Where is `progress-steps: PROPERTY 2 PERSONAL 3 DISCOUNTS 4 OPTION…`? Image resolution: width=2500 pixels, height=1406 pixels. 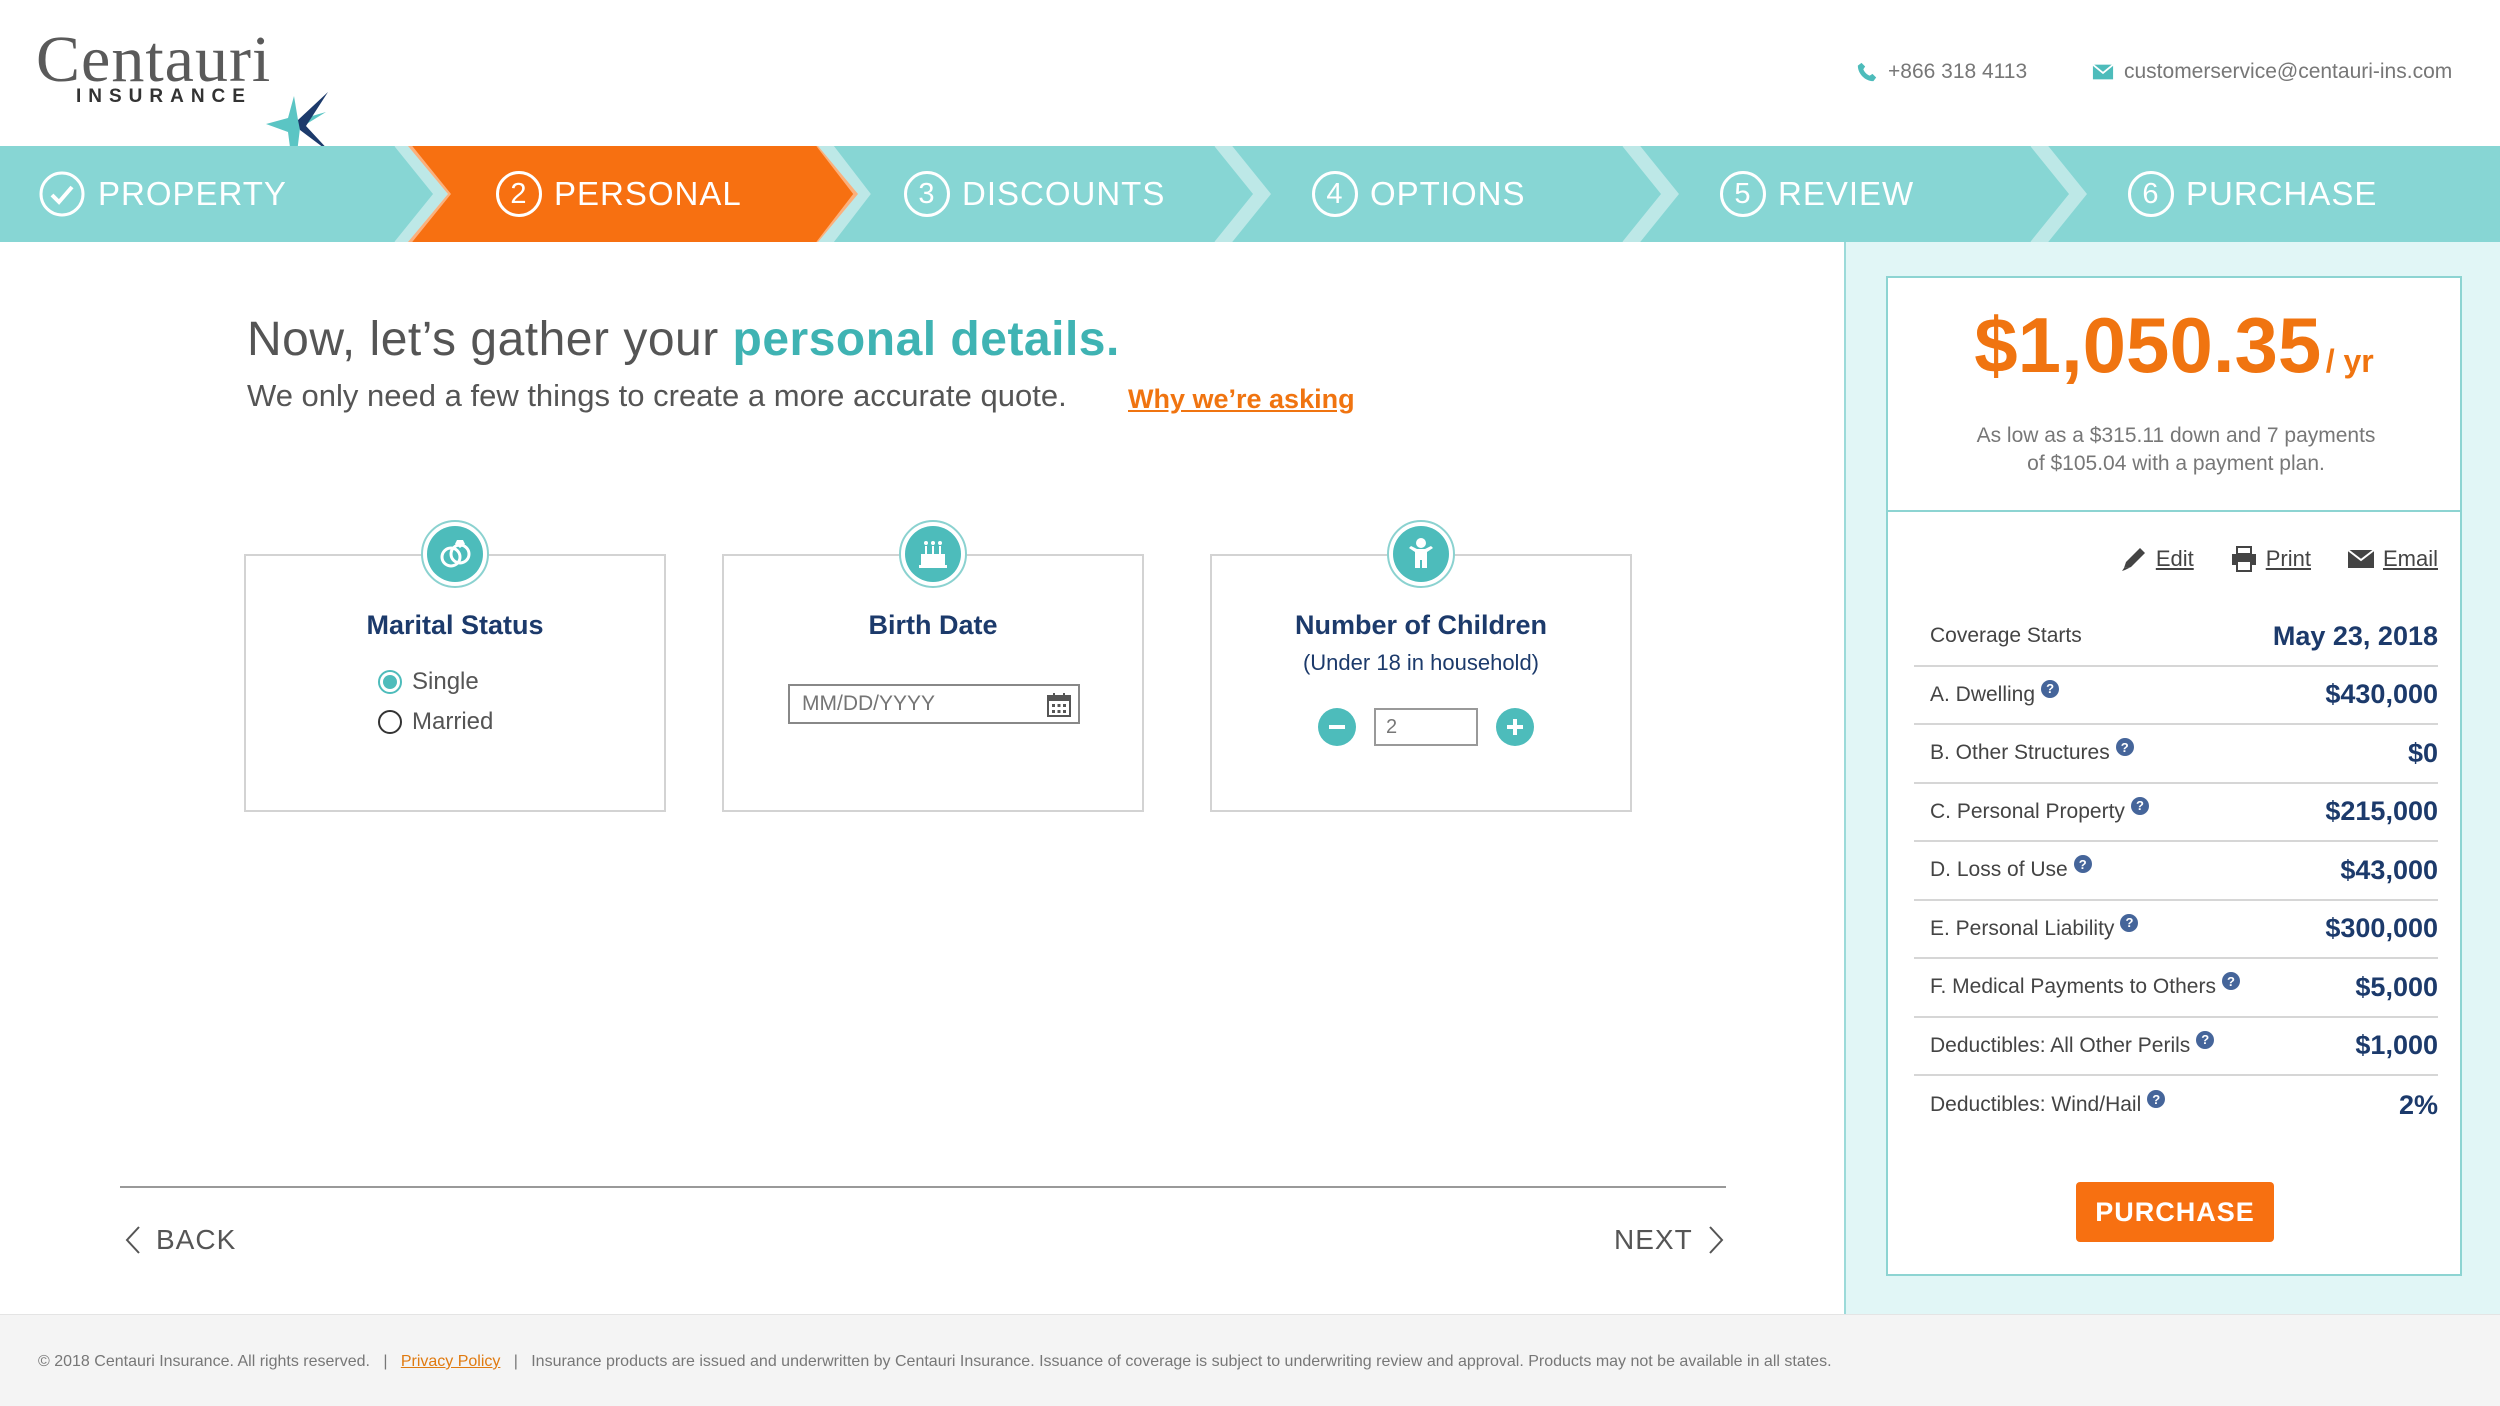
progress-steps: PROPERTY 2 PERSONAL 3 DISCOUNTS 4 OPTION… is located at coordinates (1250, 194).